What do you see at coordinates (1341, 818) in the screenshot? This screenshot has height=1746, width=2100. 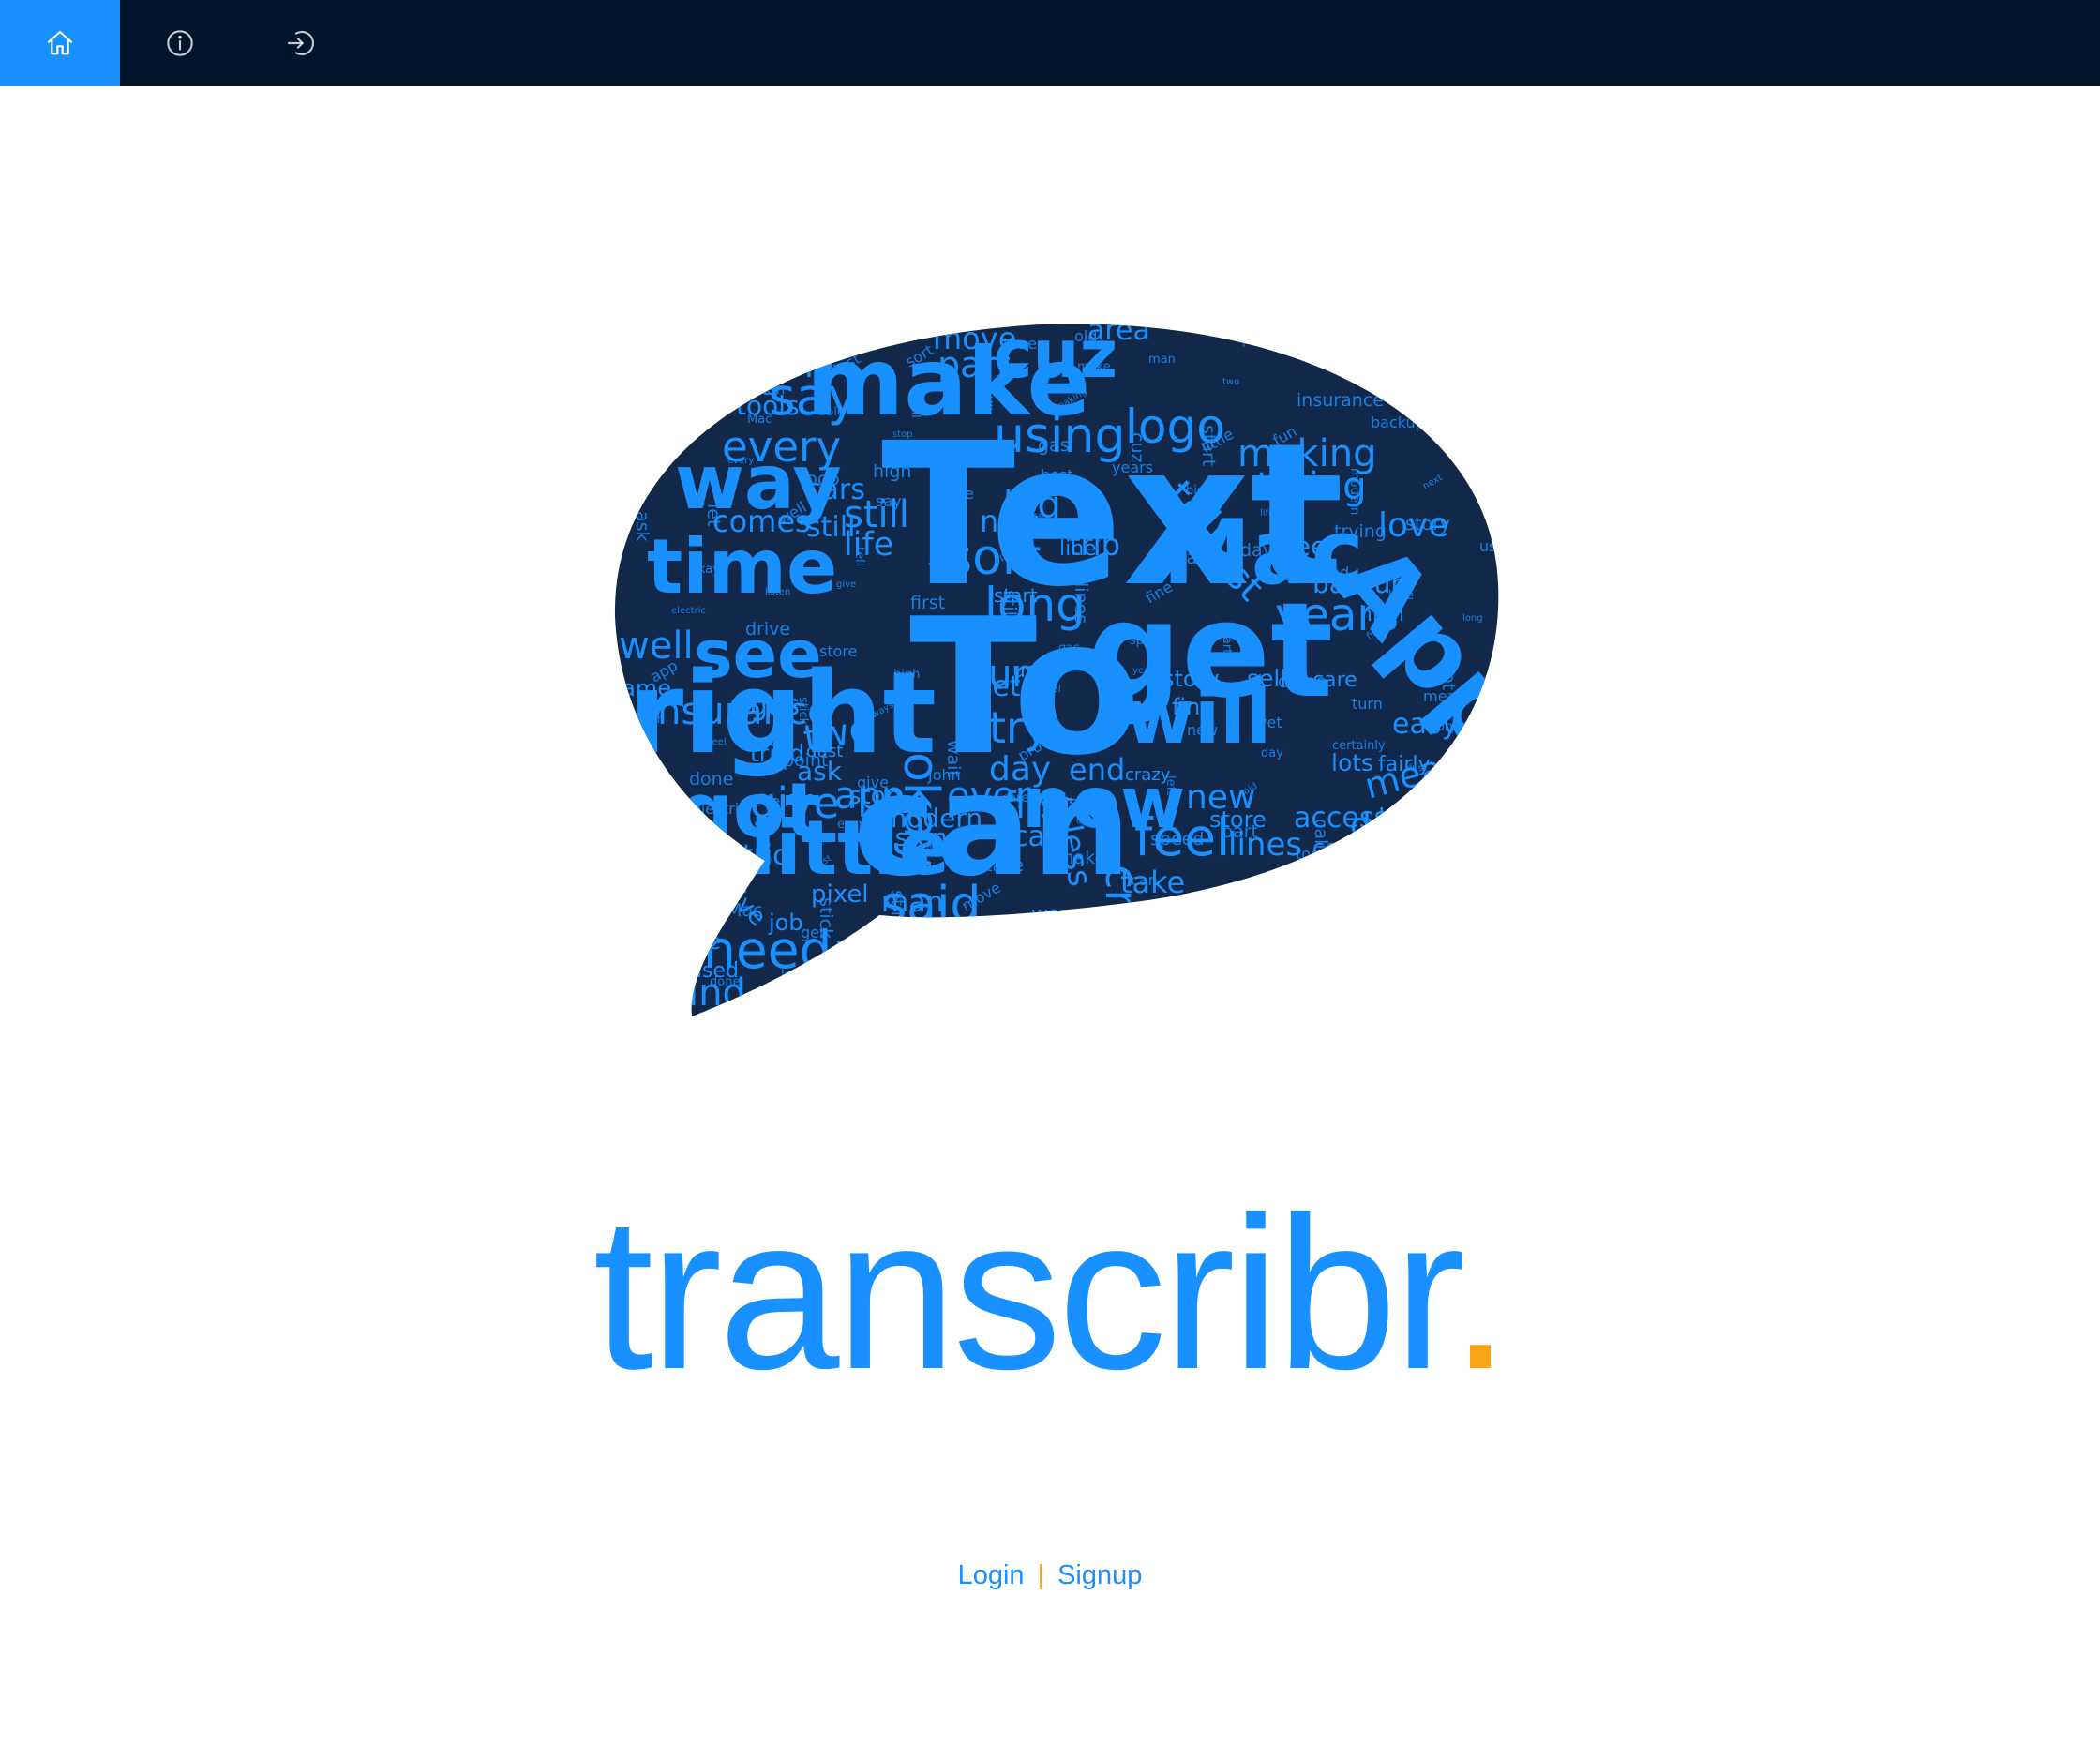 I see `cloud-word: access` at bounding box center [1341, 818].